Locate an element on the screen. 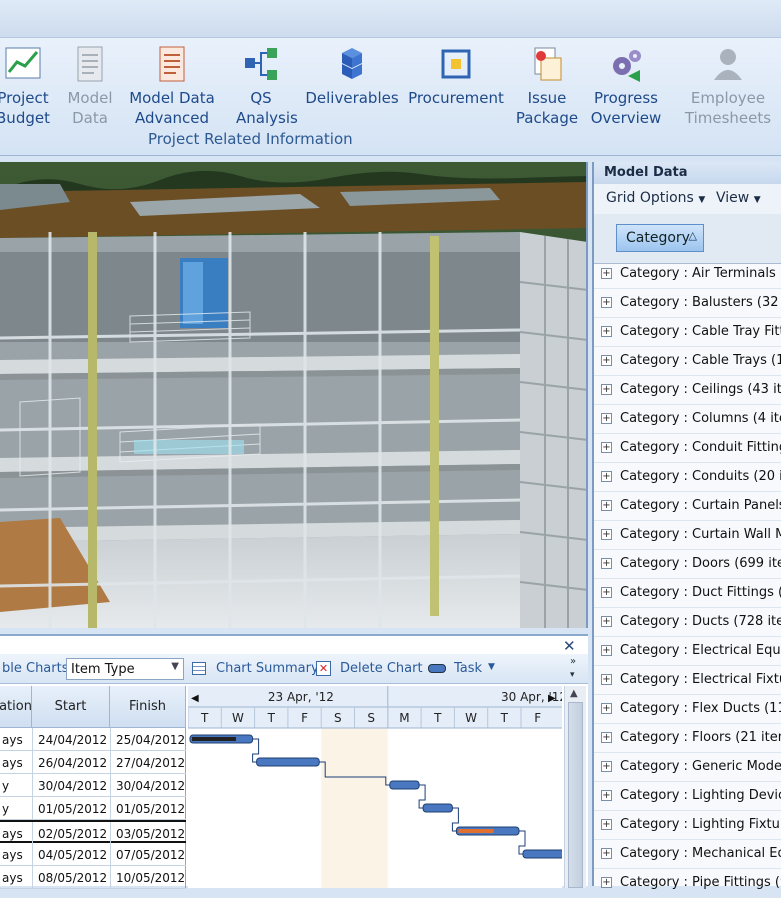 This screenshot has height=898, width=781. day-label: F is located at coordinates (537, 718).